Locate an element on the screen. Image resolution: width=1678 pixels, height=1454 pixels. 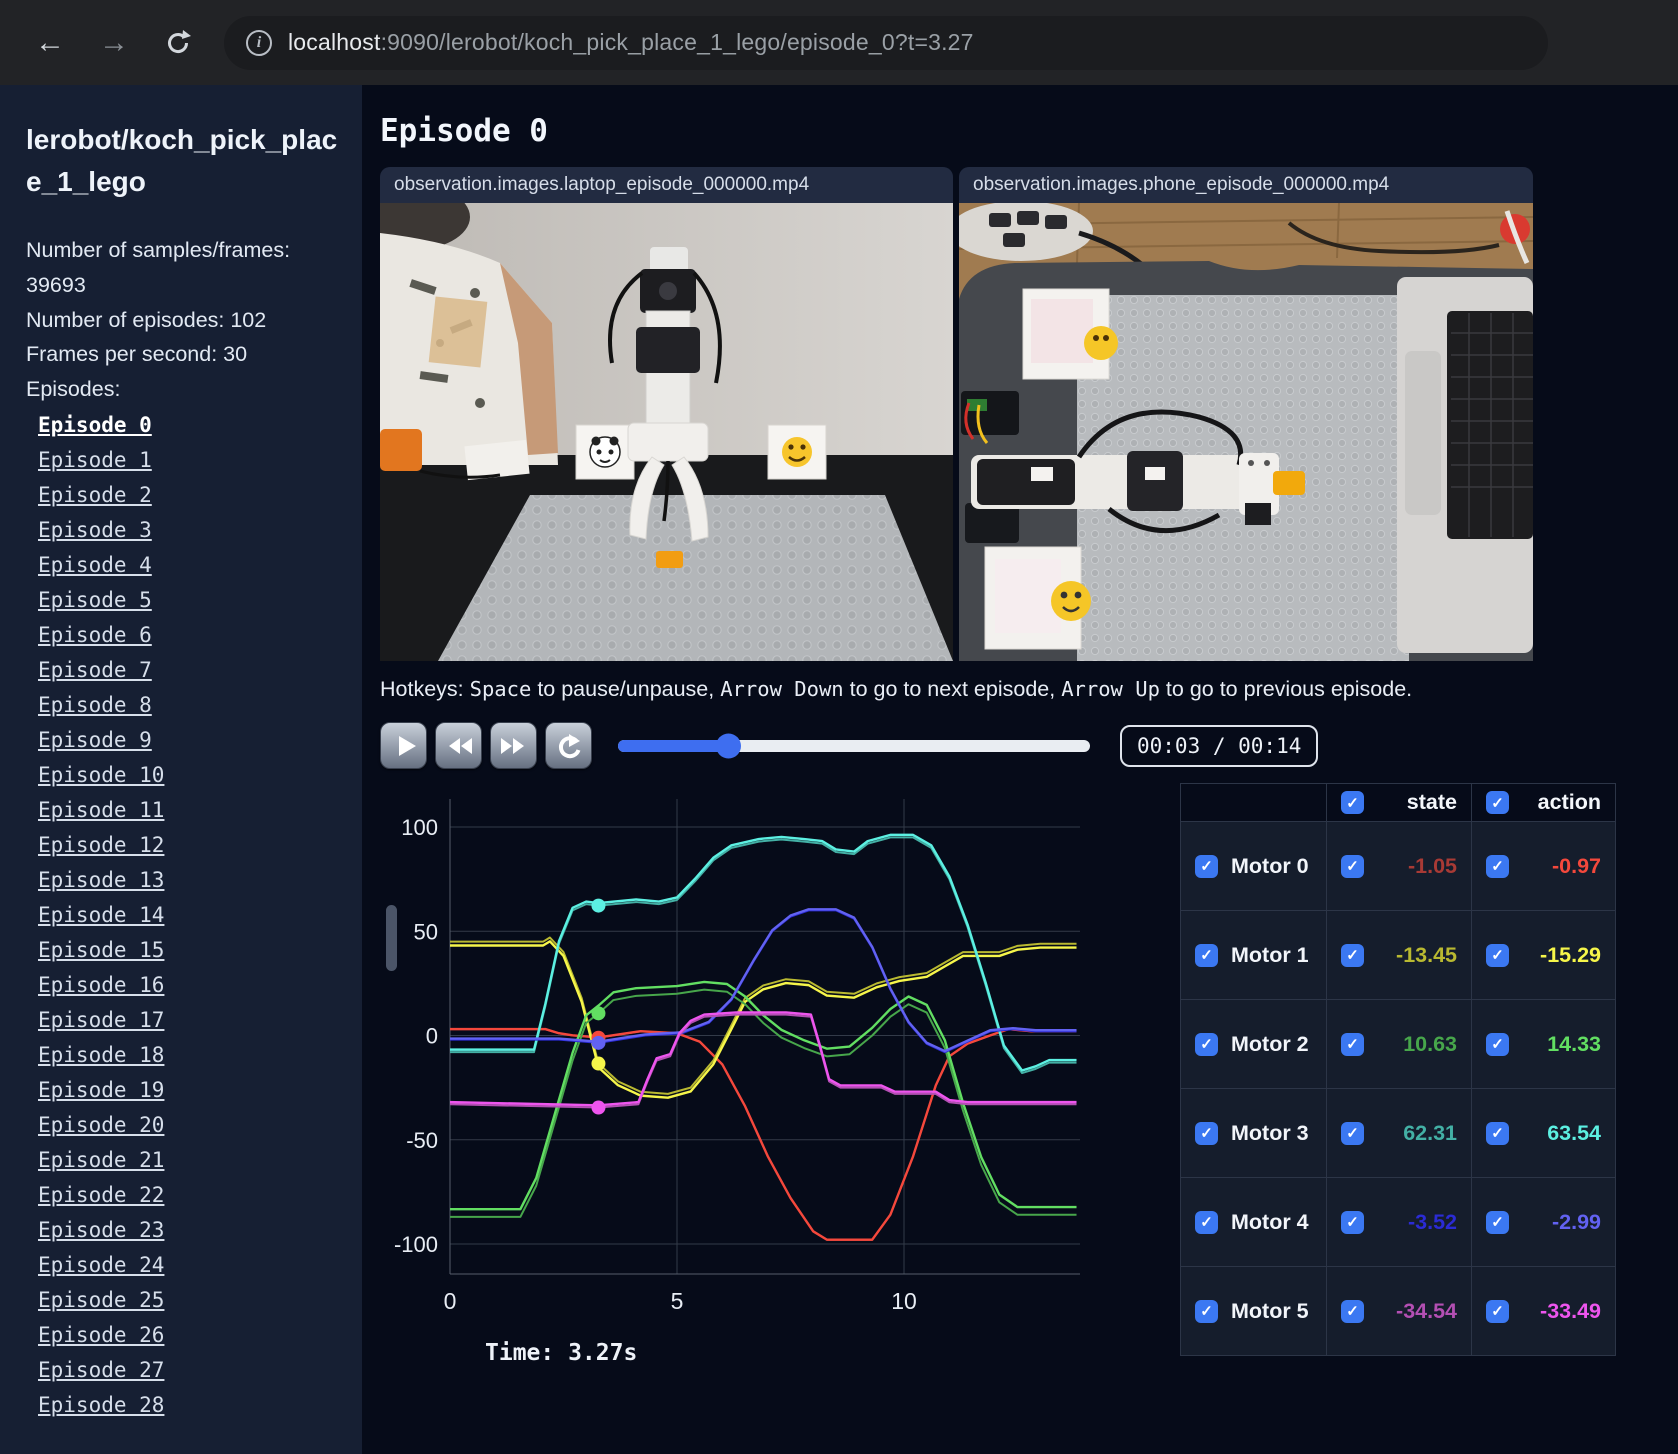
back-button: ← is located at coordinates (50, 43).